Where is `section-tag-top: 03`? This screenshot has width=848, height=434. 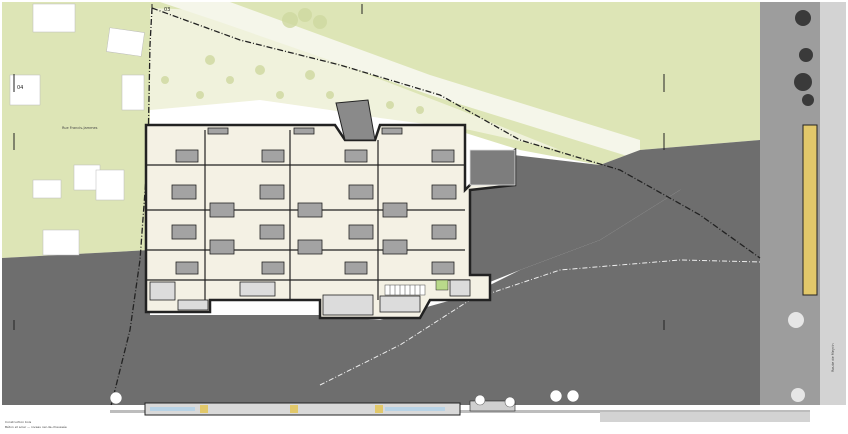
section-tag-top: 03 is located at coordinates (167, 10).